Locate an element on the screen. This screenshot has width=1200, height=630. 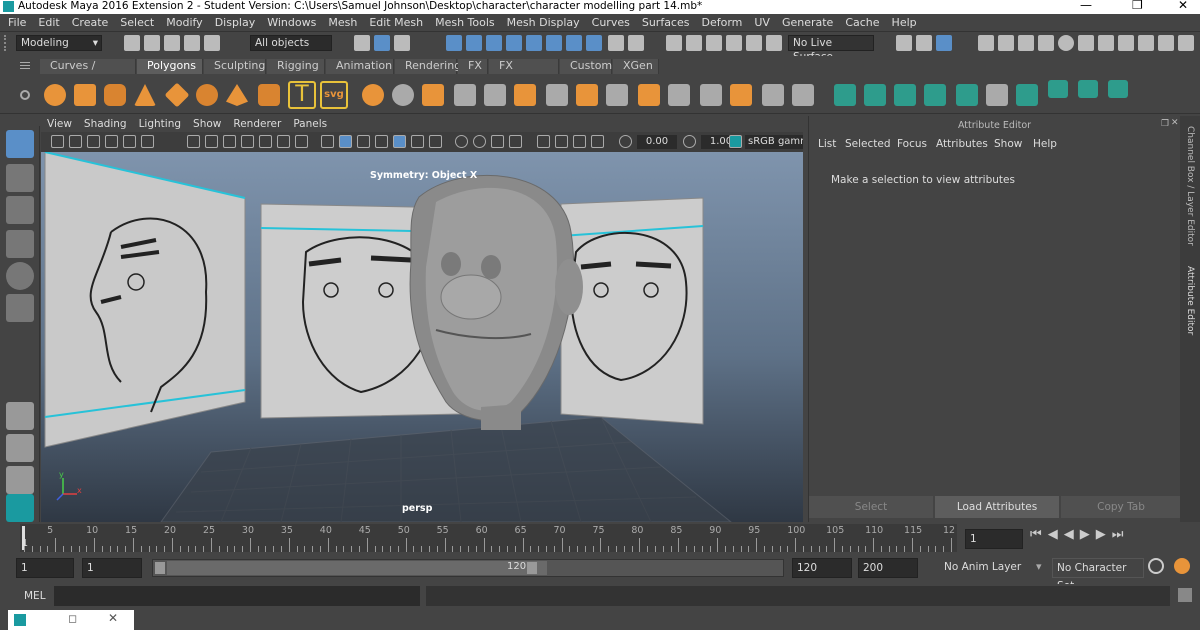
tangent-icon is located at coordinates (754, 43).